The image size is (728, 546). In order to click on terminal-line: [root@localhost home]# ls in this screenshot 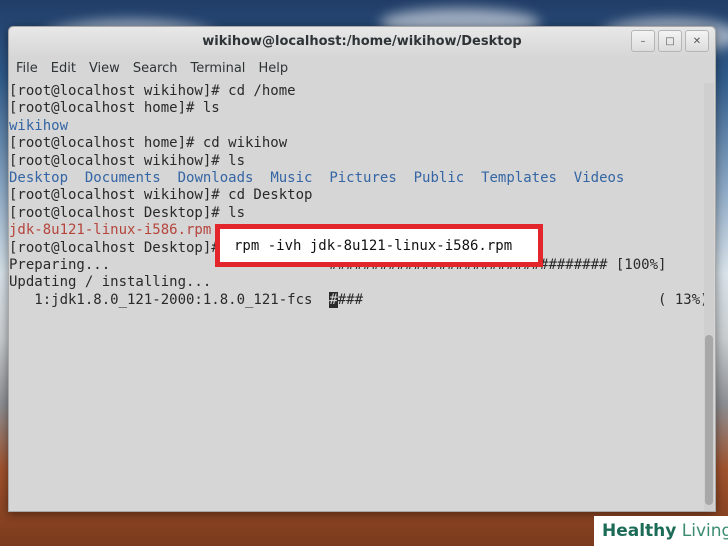, I will do `click(114, 108)`.